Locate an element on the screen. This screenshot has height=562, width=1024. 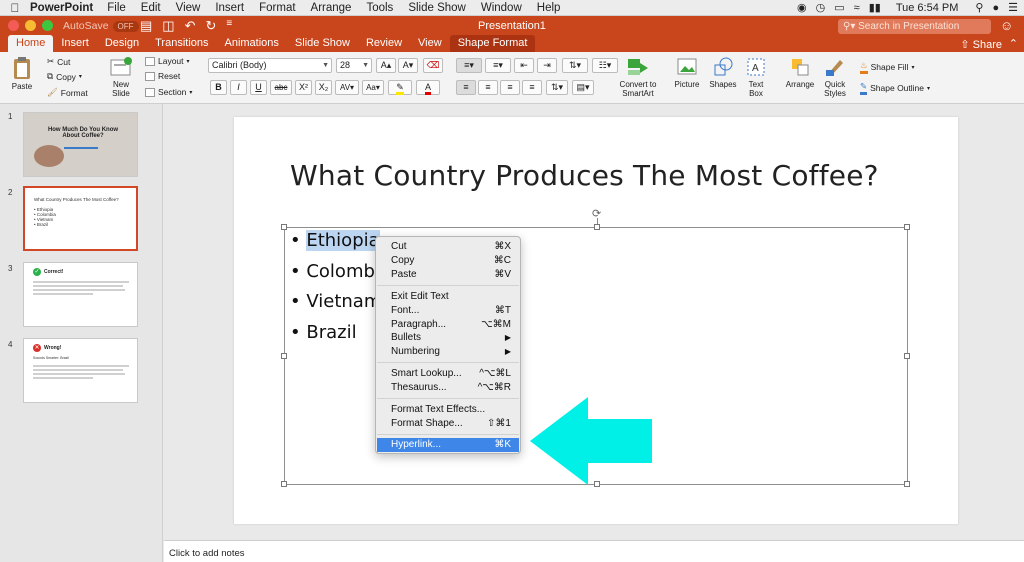
arrange-button: Arrange is located at coordinates (800, 72).